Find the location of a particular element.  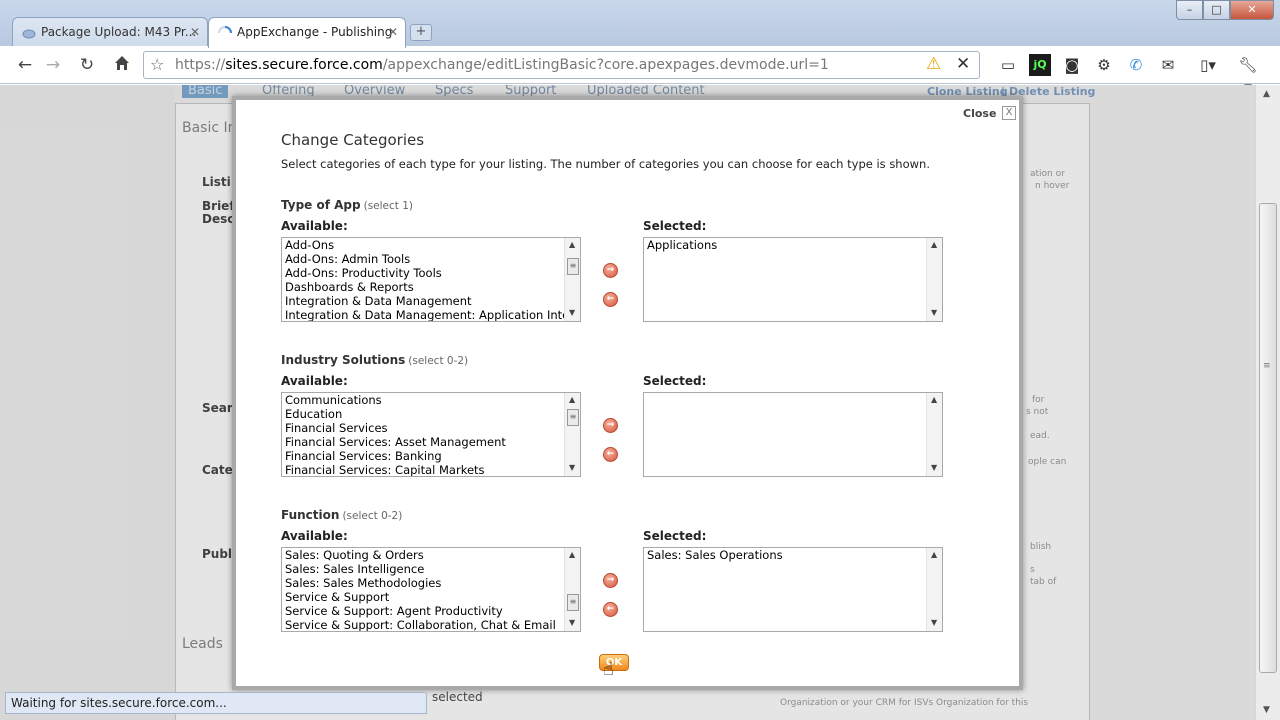

list-item: Sales: Sales Methodologies is located at coordinates (431, 583).